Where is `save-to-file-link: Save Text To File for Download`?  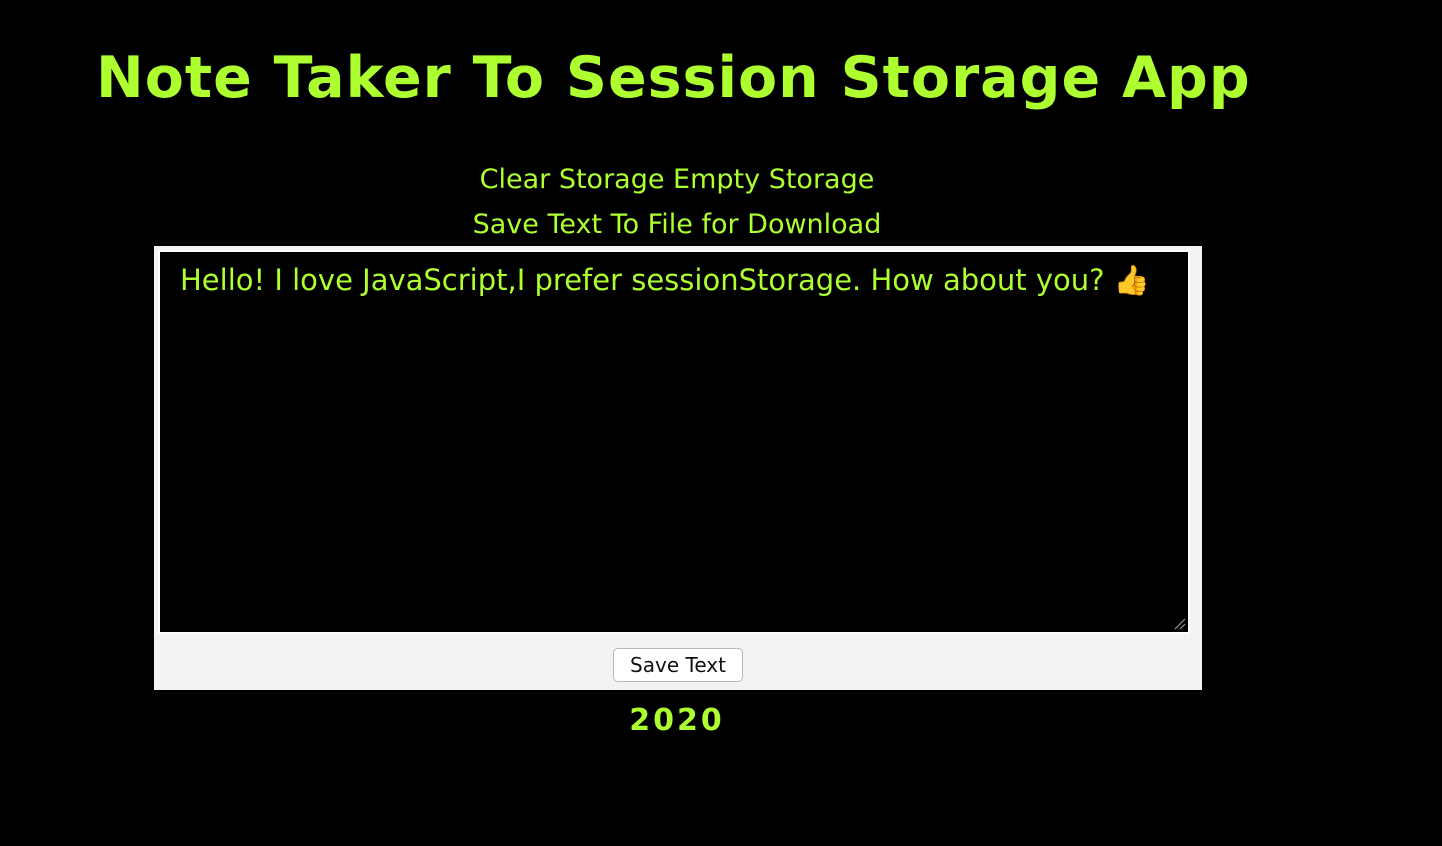
save-to-file-link: Save Text To File for Download is located at coordinates (677, 225).